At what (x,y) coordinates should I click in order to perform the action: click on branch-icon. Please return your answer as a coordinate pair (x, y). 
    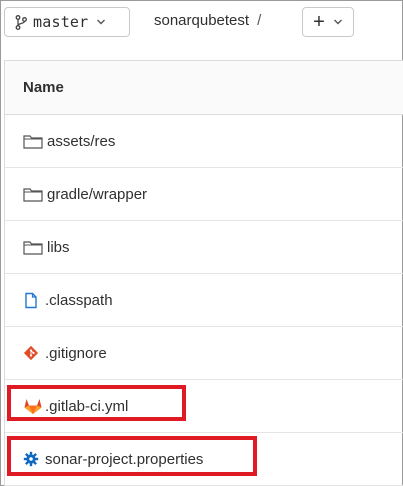
    Looking at the image, I should click on (22, 22).